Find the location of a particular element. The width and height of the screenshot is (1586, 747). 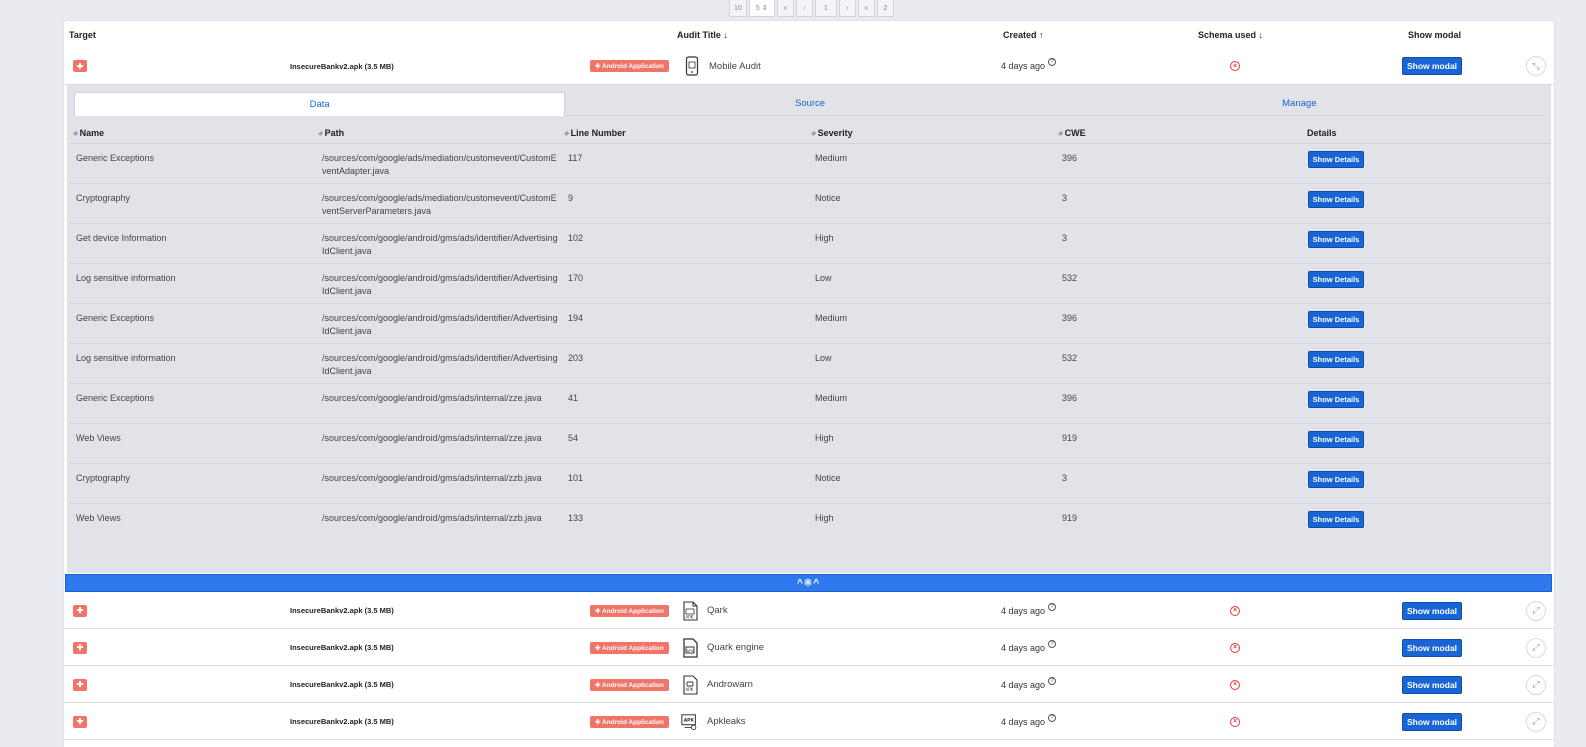

next-page-button: › is located at coordinates (847, 8).